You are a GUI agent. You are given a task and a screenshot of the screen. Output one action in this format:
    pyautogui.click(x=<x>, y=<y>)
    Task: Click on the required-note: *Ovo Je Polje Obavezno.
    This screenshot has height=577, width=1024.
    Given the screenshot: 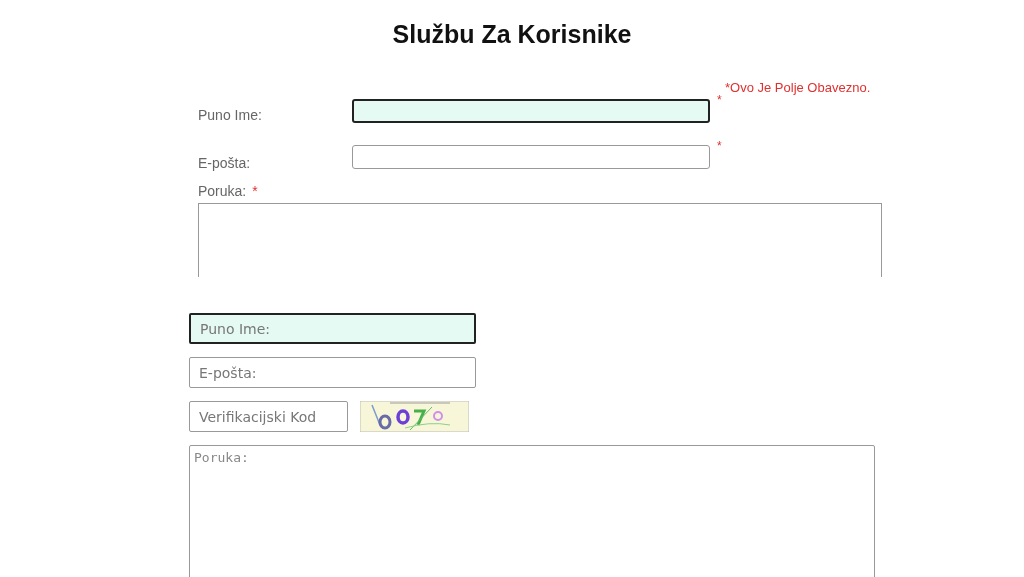 What is the action you would take?
    pyautogui.click(x=798, y=87)
    